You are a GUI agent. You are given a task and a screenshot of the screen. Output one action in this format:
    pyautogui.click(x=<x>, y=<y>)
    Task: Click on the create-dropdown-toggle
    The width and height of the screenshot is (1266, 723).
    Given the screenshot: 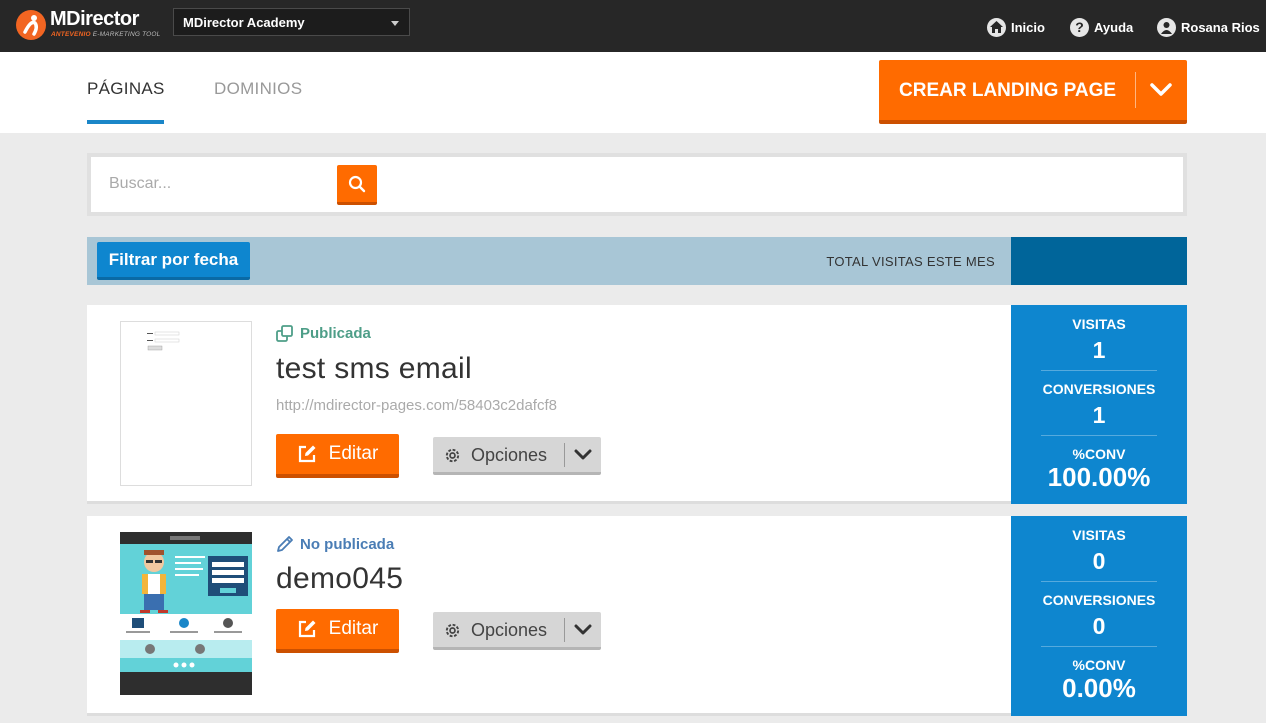 What is the action you would take?
    pyautogui.click(x=1161, y=90)
    